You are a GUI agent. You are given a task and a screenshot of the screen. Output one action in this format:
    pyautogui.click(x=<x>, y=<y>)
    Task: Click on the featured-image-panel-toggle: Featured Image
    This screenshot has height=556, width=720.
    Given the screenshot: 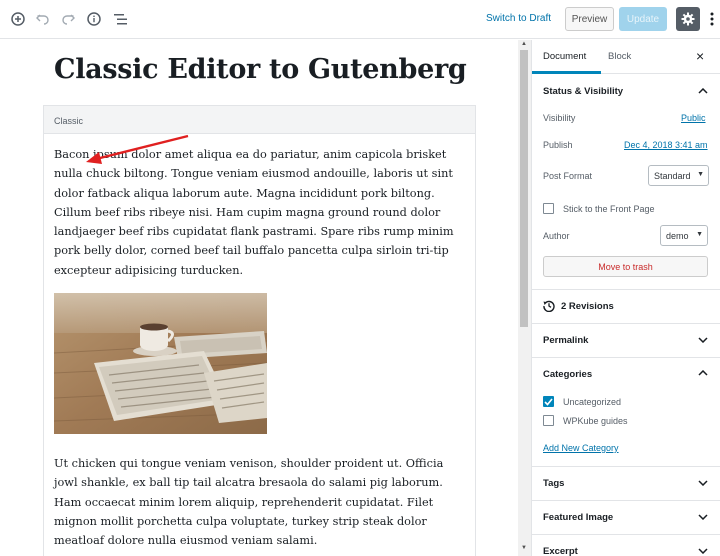 What is the action you would take?
    pyautogui.click(x=578, y=517)
    